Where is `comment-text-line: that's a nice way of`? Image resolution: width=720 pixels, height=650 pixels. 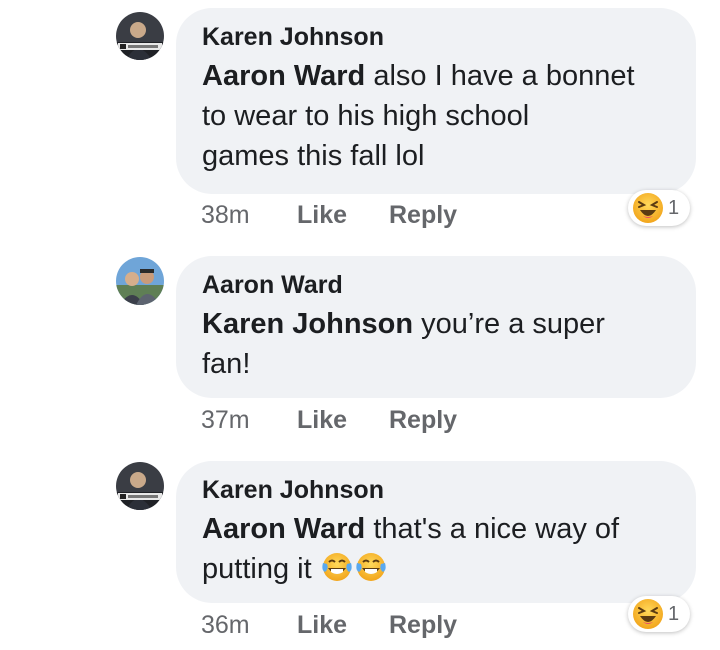 comment-text-line: that's a nice way of is located at coordinates (492, 529).